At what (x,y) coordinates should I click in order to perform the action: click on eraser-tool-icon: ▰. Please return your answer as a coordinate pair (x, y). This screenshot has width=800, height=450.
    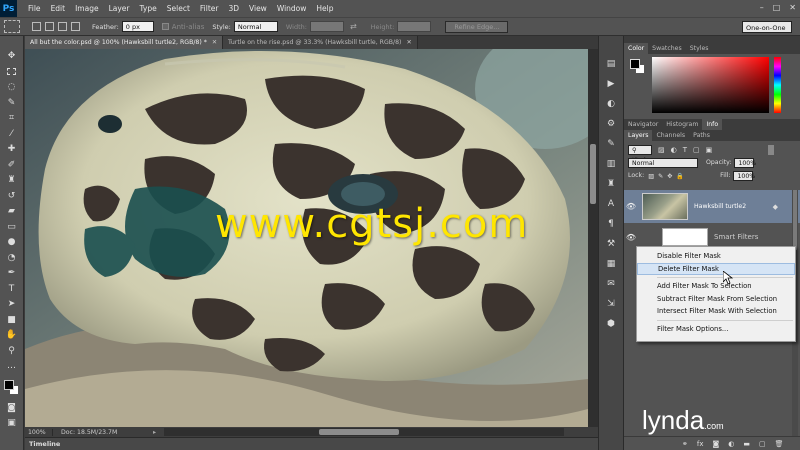
    Looking at the image, I should click on (12, 211).